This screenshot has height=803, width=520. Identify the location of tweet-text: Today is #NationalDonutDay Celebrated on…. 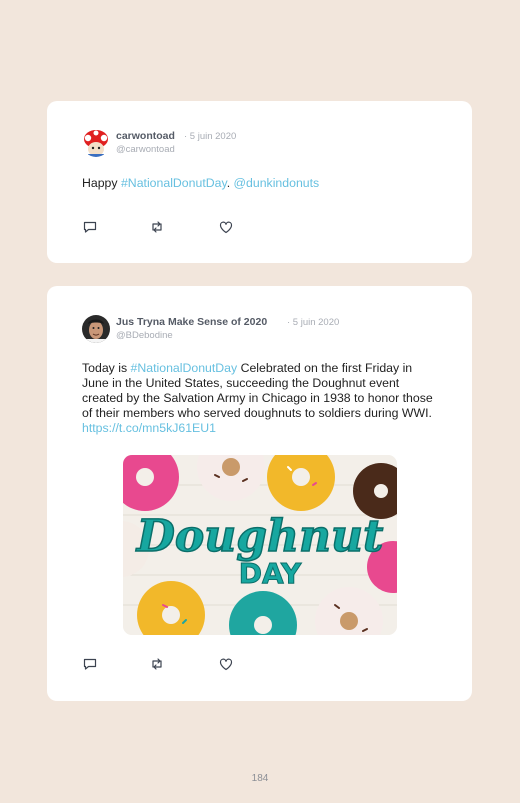
(259, 398).